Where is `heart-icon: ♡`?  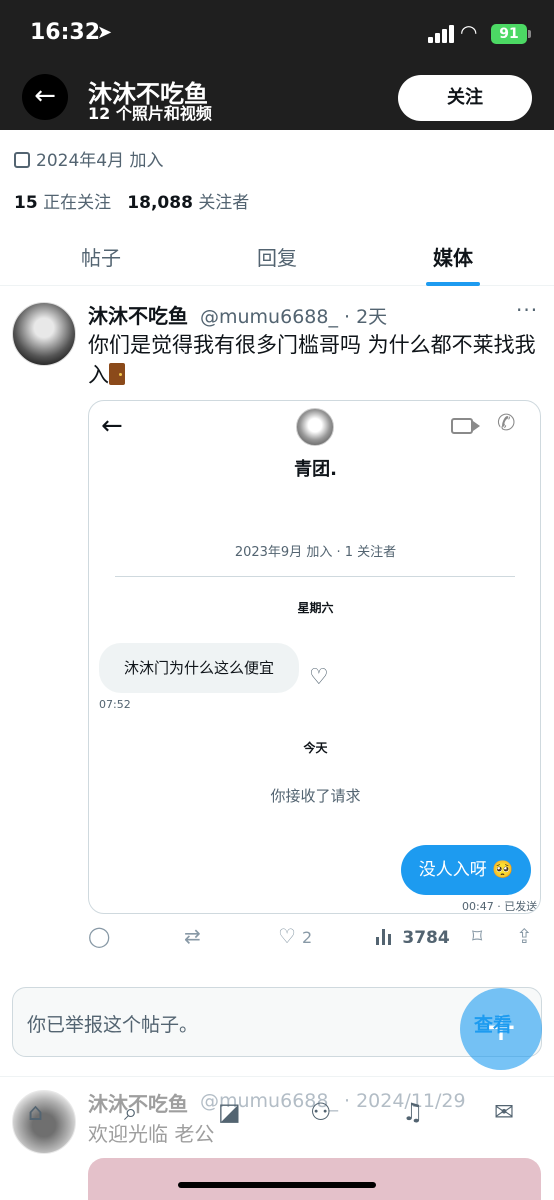 heart-icon: ♡ is located at coordinates (287, 936).